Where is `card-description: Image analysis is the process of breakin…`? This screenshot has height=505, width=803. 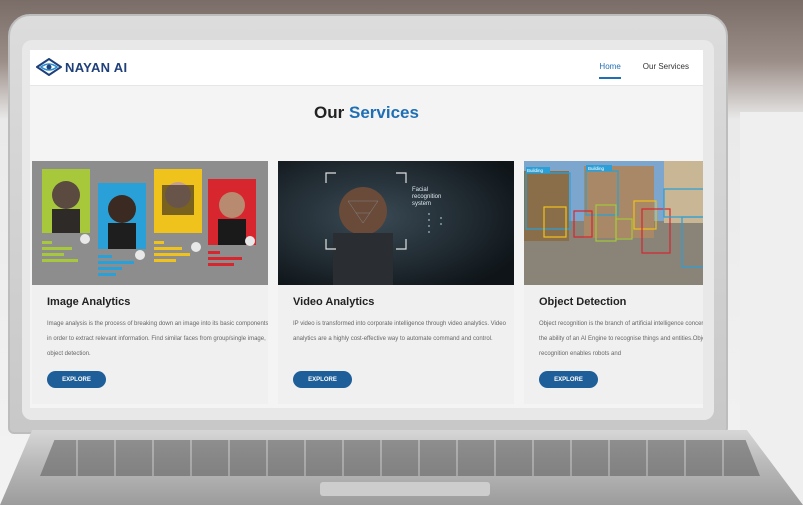
card-description: Image analysis is the process of breakin… is located at coordinates (157, 339).